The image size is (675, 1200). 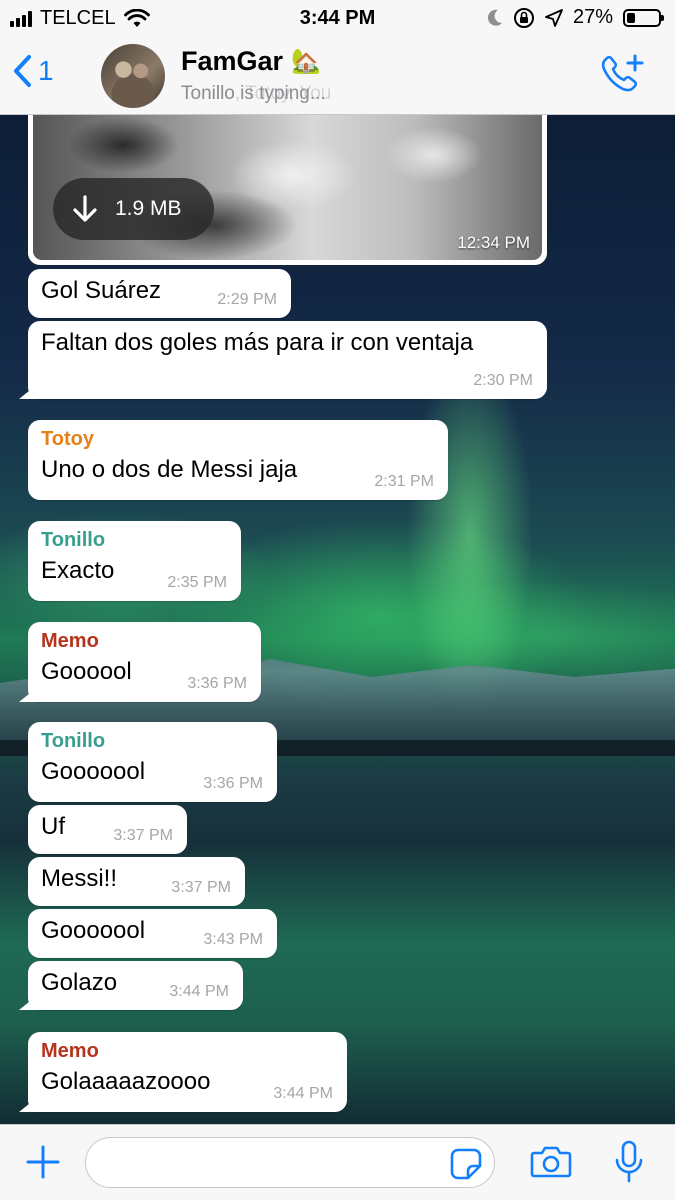 I want to click on phone-add-icon, so click(x=622, y=73).